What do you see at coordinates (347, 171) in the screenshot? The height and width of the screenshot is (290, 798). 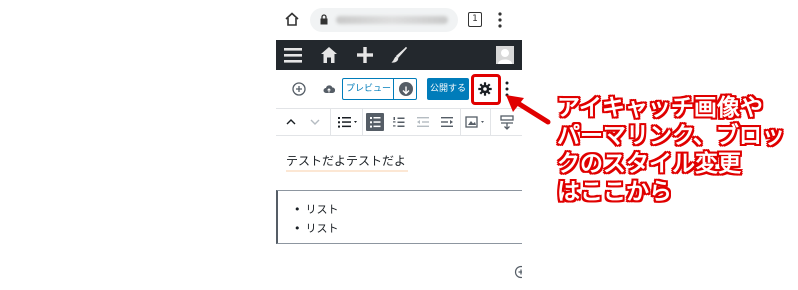 I see `text-highlight-underline` at bounding box center [347, 171].